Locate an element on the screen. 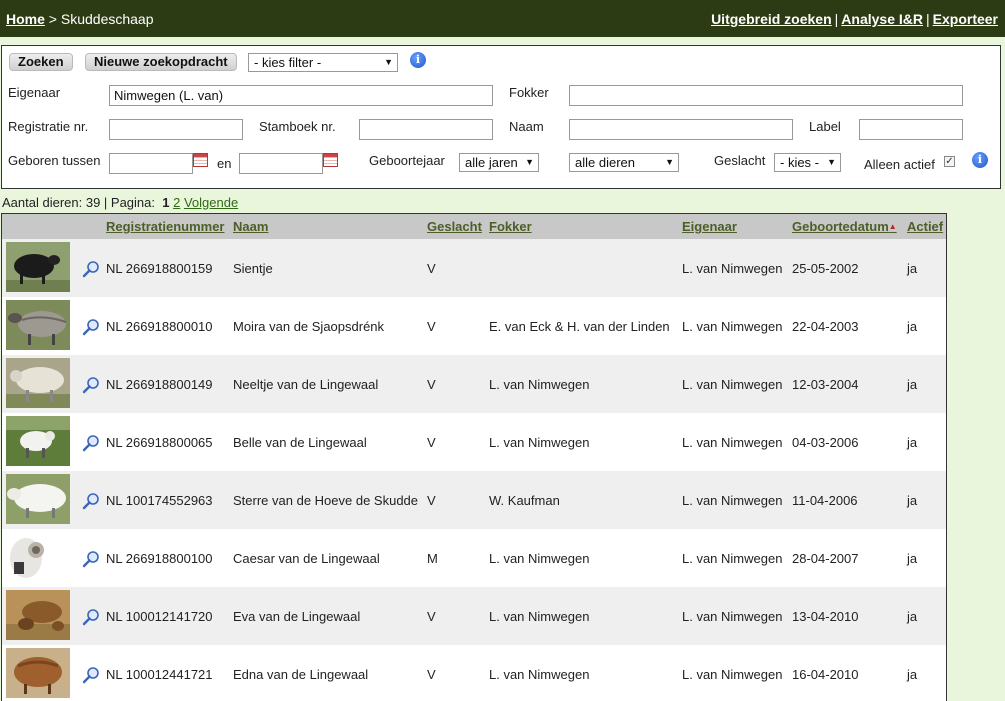  birth-year-value: alle jaren is located at coordinates (491, 162).